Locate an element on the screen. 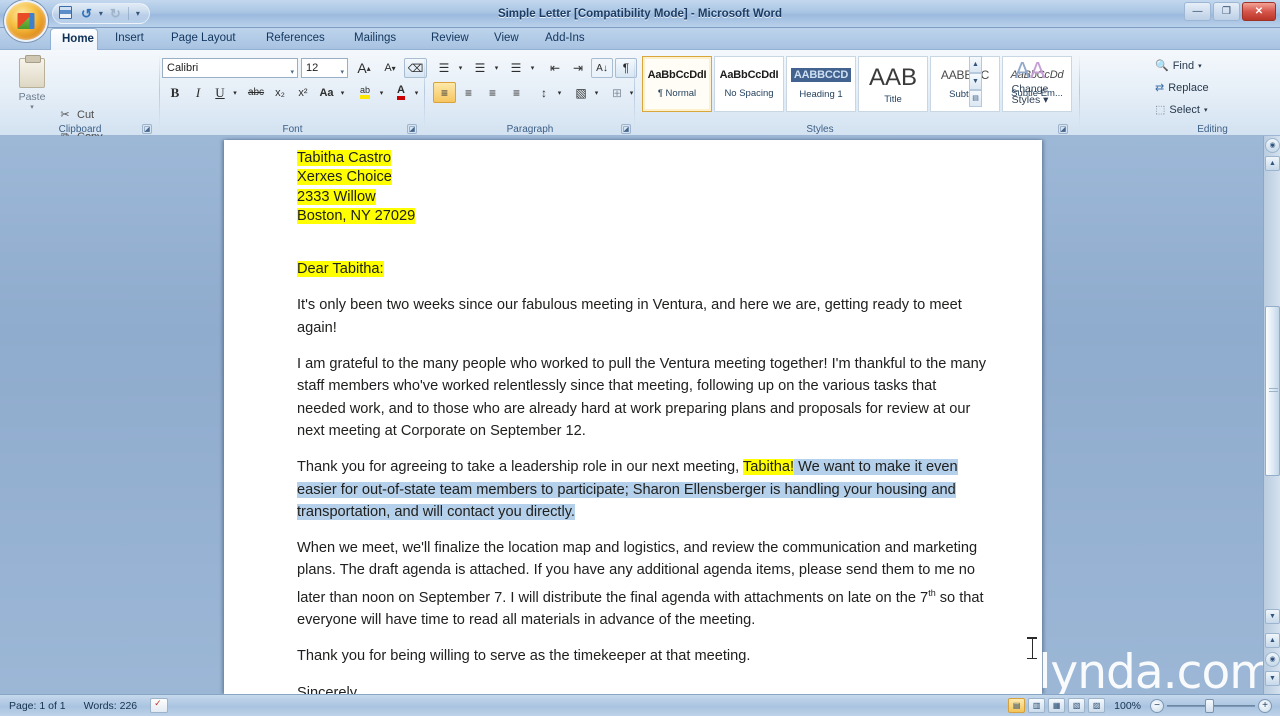 The image size is (1280, 716). increase-indent-button: ⇥ is located at coordinates (578, 68).